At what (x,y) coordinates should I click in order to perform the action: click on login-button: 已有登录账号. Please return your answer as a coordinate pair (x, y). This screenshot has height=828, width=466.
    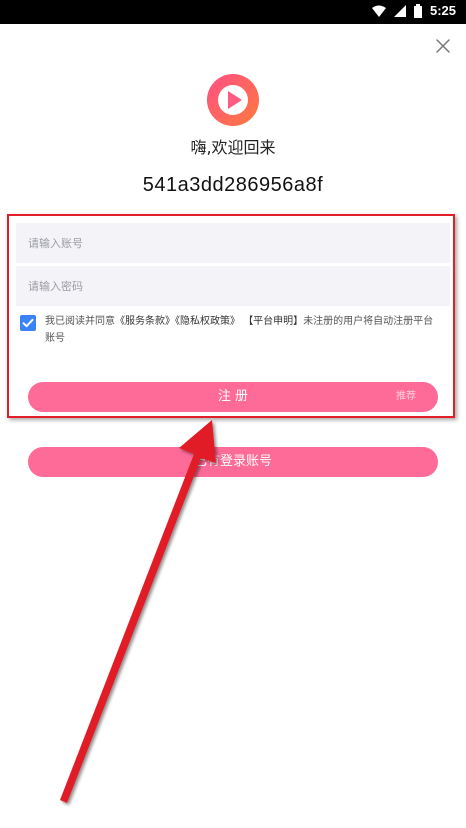
    Looking at the image, I should click on (233, 462).